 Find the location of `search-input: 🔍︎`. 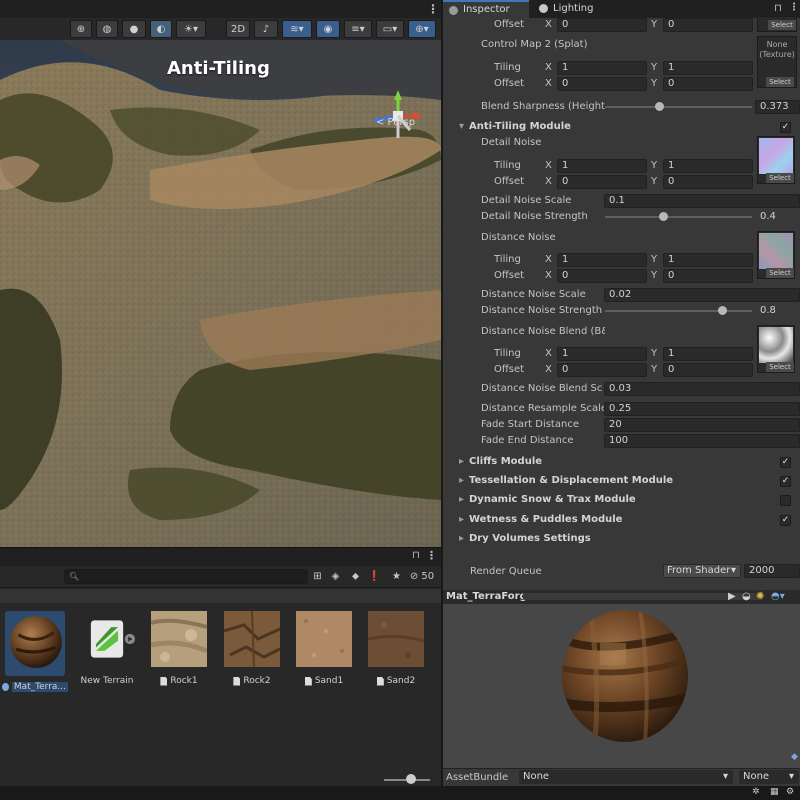

search-input: 🔍︎ is located at coordinates (186, 576).